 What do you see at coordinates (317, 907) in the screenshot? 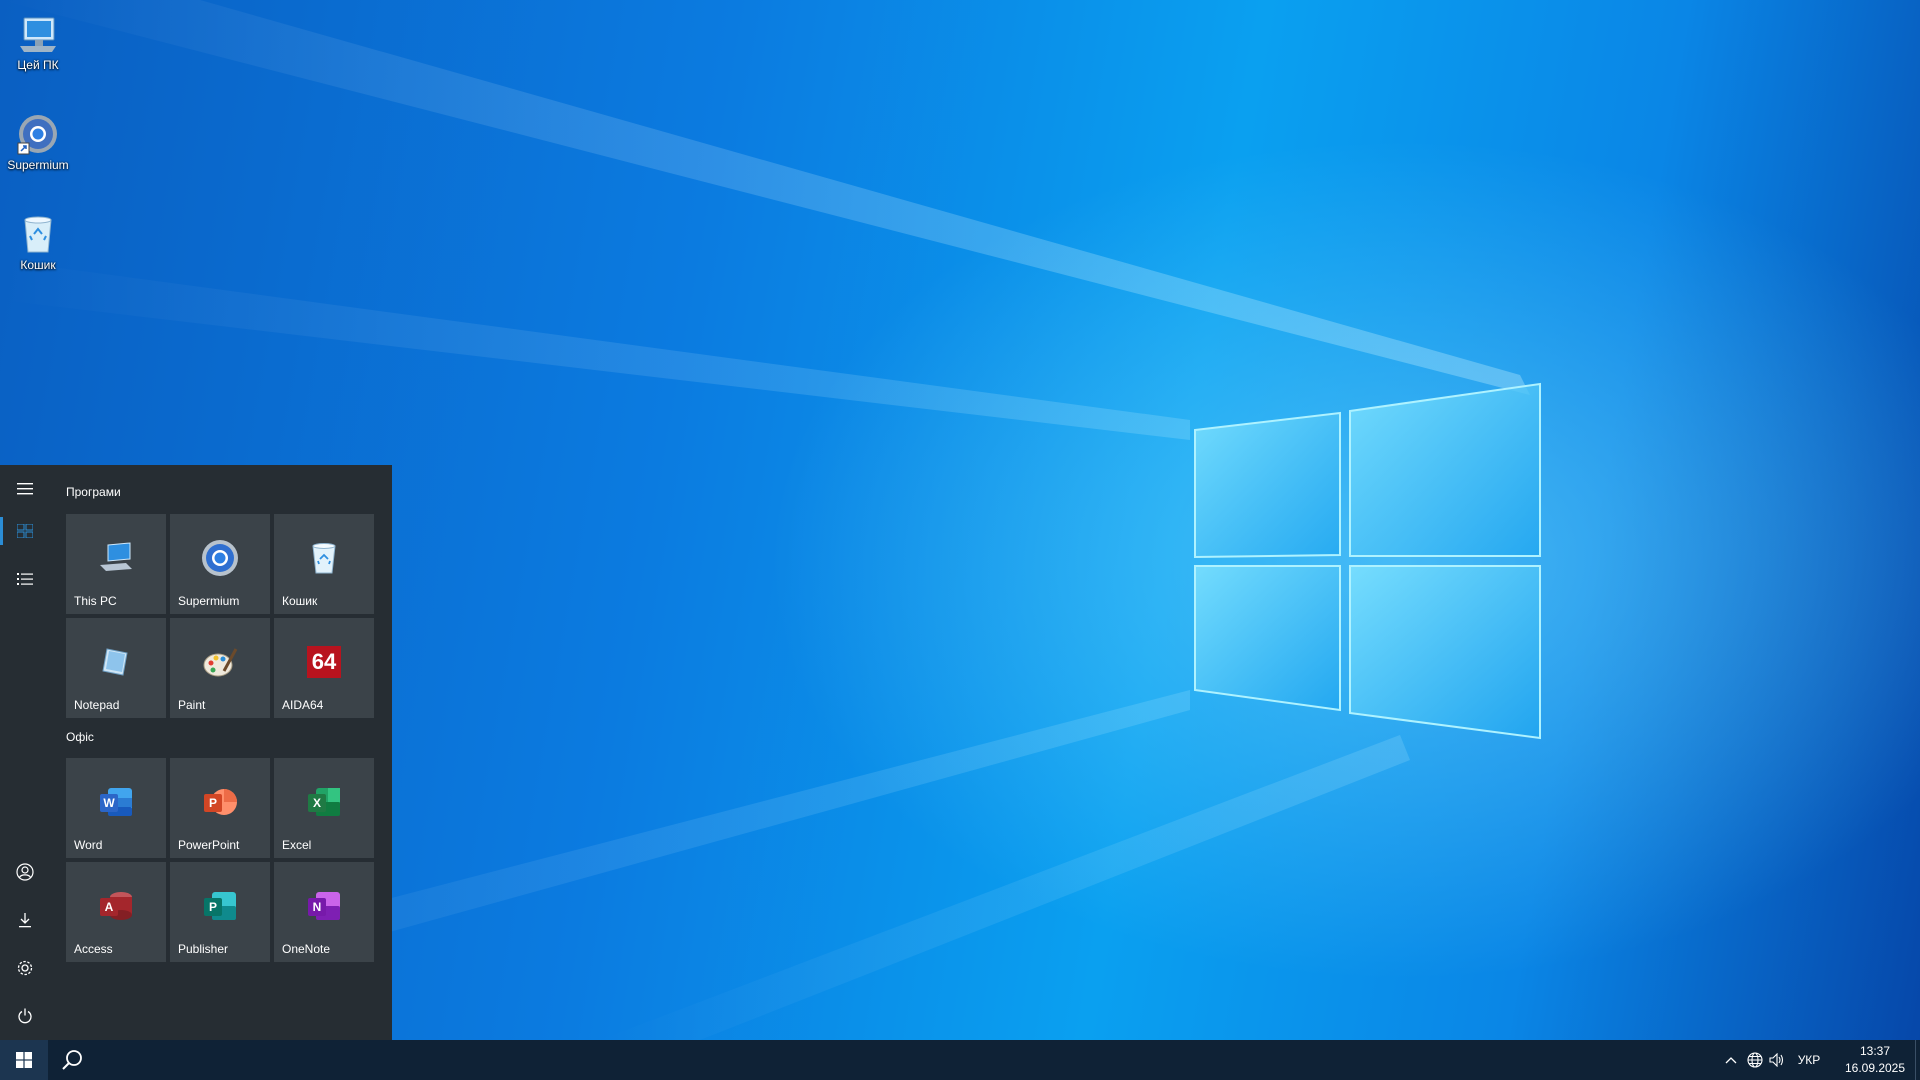
I see `svg-text: N` at bounding box center [317, 907].